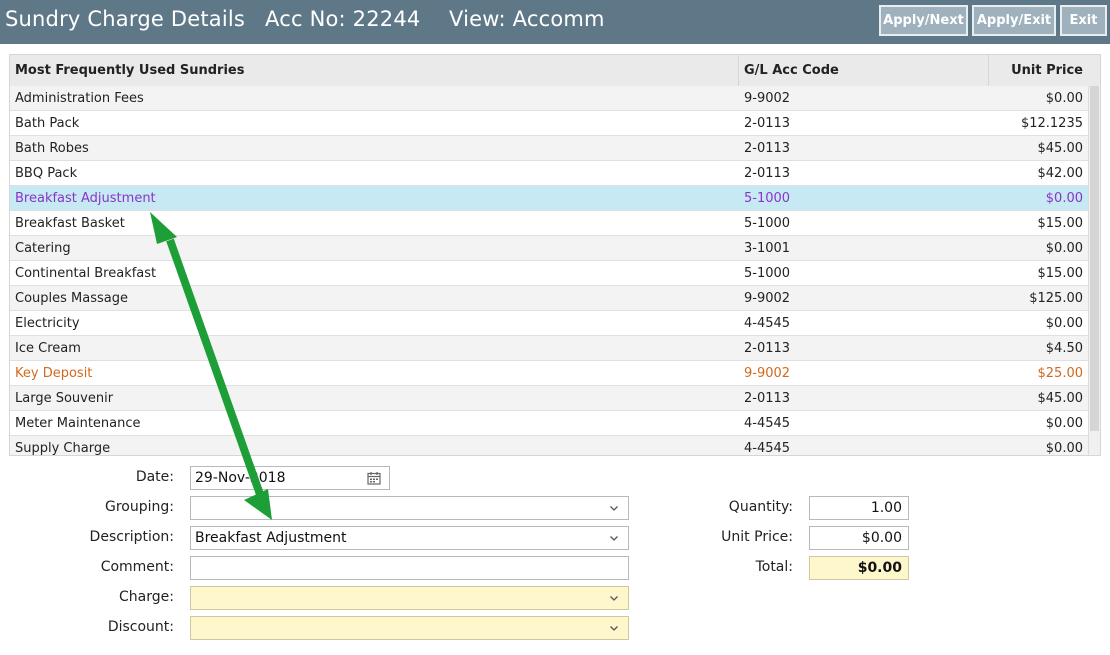 The height and width of the screenshot is (655, 1110). Describe the element at coordinates (859, 538) in the screenshot. I see `unit-price-input: $0.00` at that location.